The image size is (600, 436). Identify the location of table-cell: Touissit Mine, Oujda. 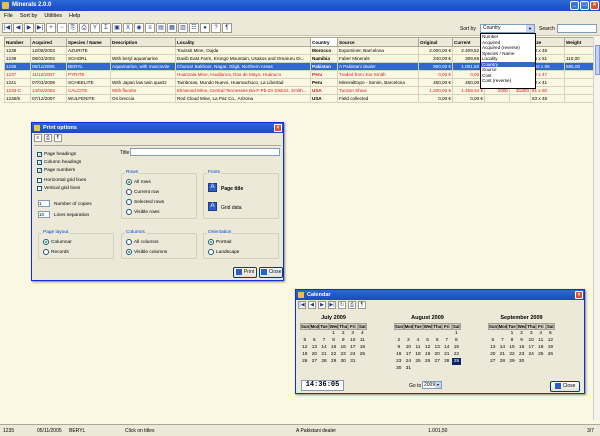
(243, 50).